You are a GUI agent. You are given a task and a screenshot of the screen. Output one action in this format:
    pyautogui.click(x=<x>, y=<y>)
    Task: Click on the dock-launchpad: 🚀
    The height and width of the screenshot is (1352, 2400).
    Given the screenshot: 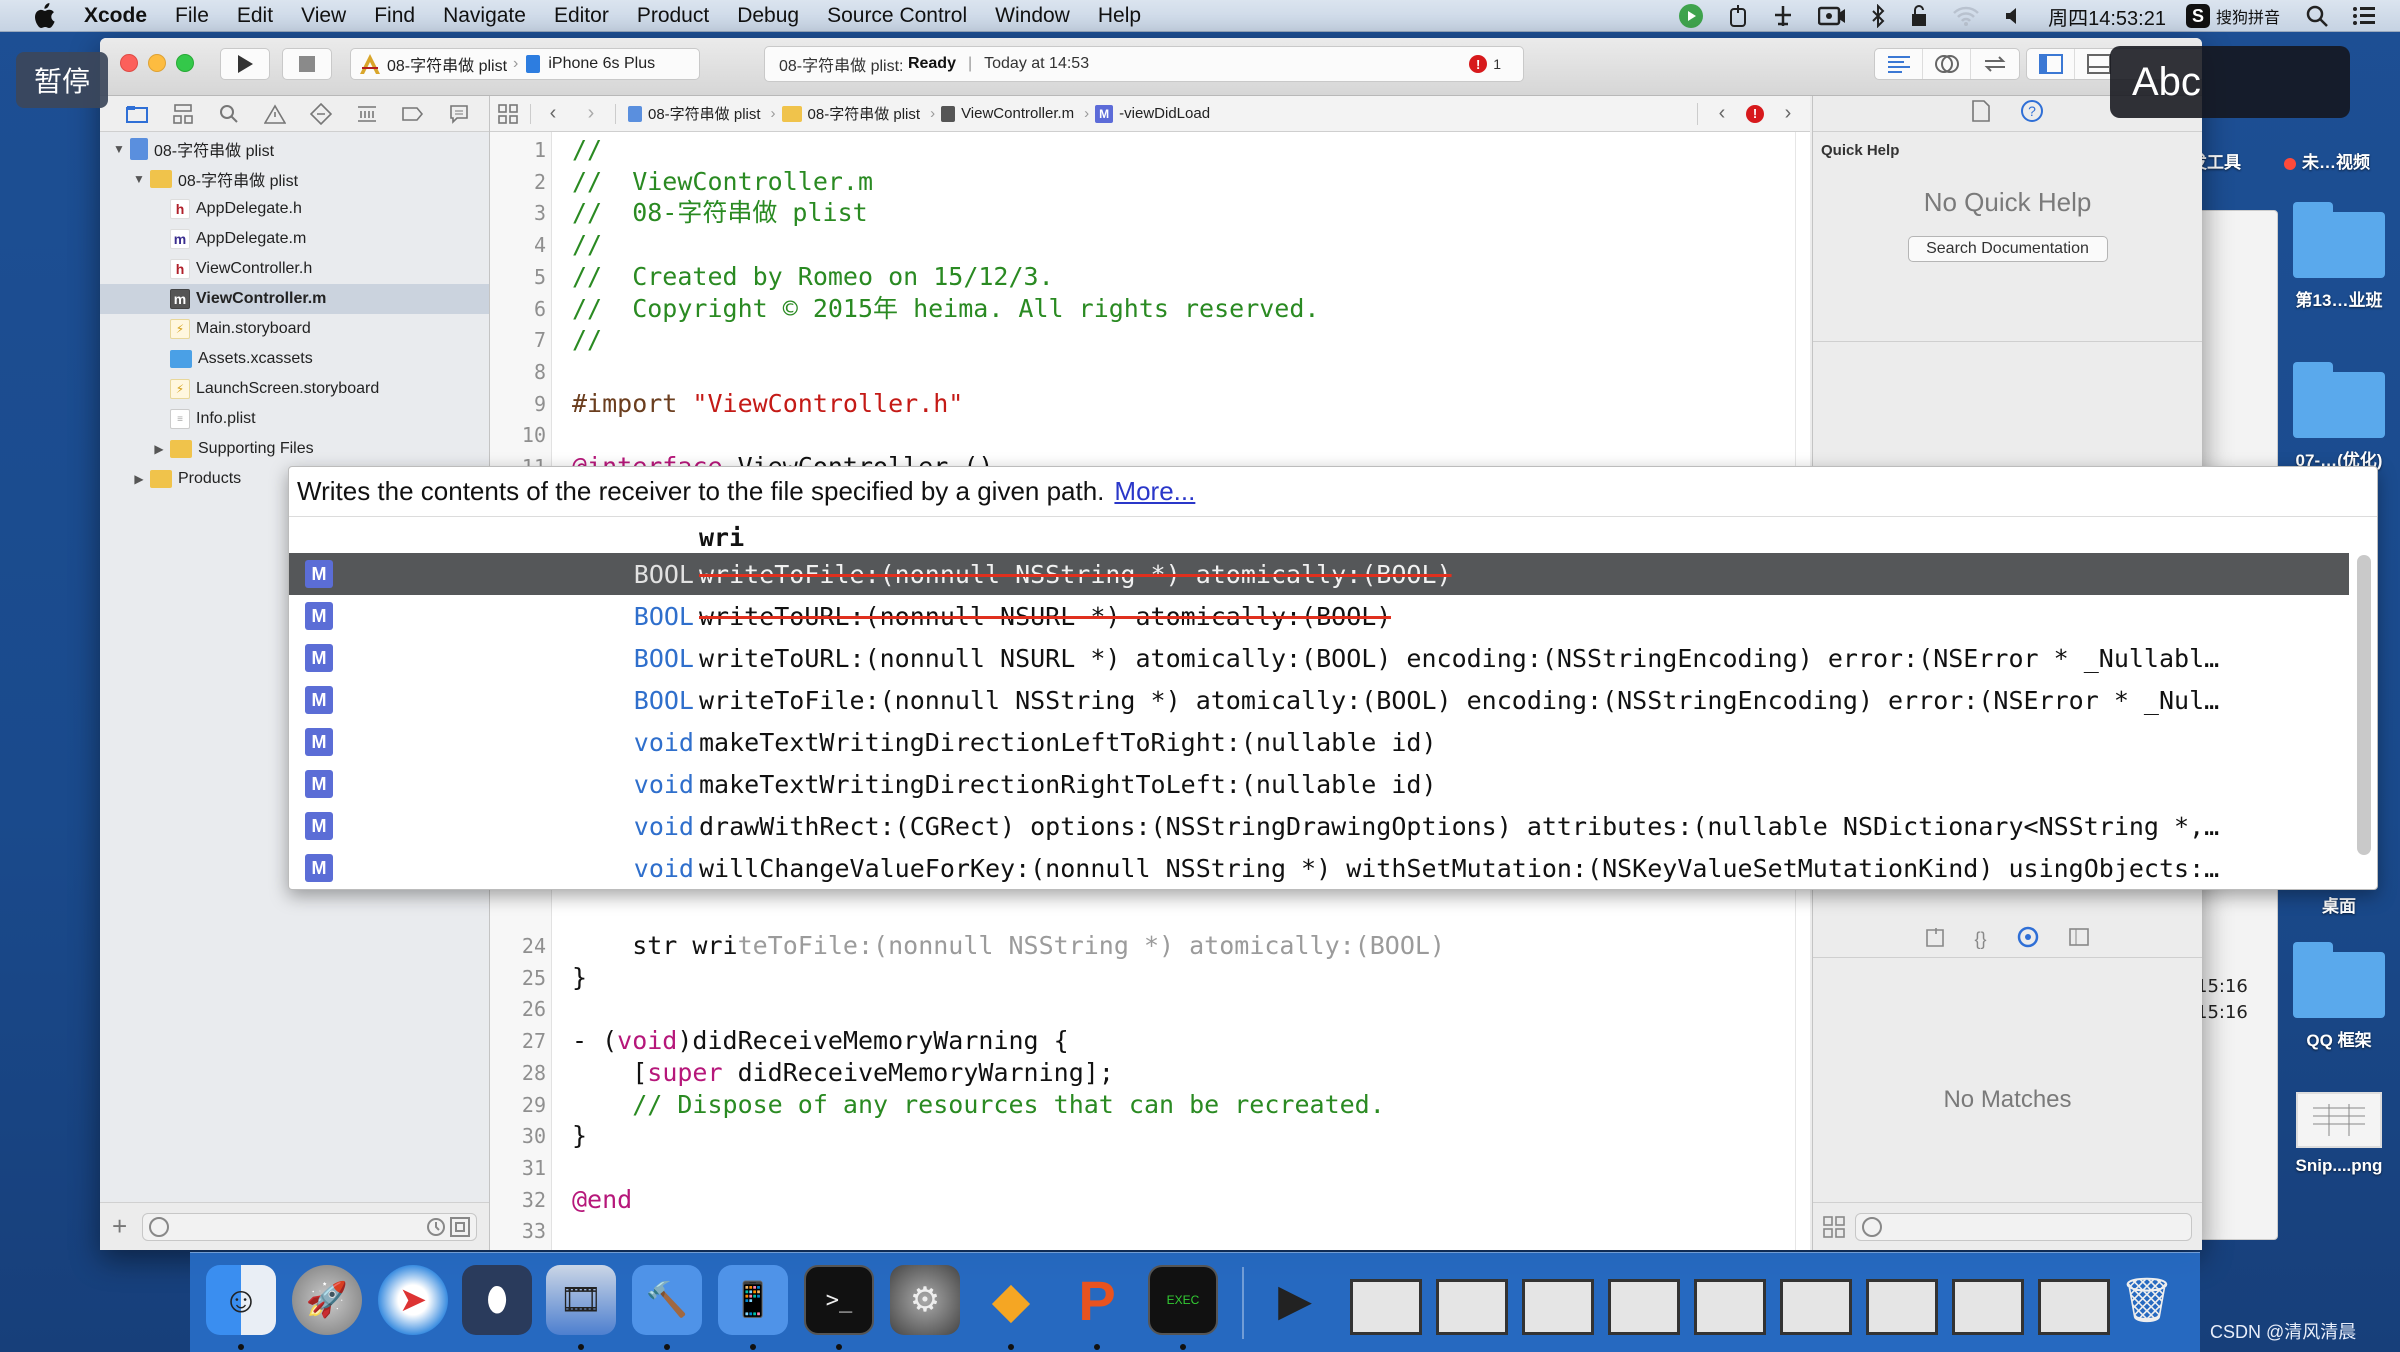 What is the action you would take?
    pyautogui.click(x=327, y=1300)
    